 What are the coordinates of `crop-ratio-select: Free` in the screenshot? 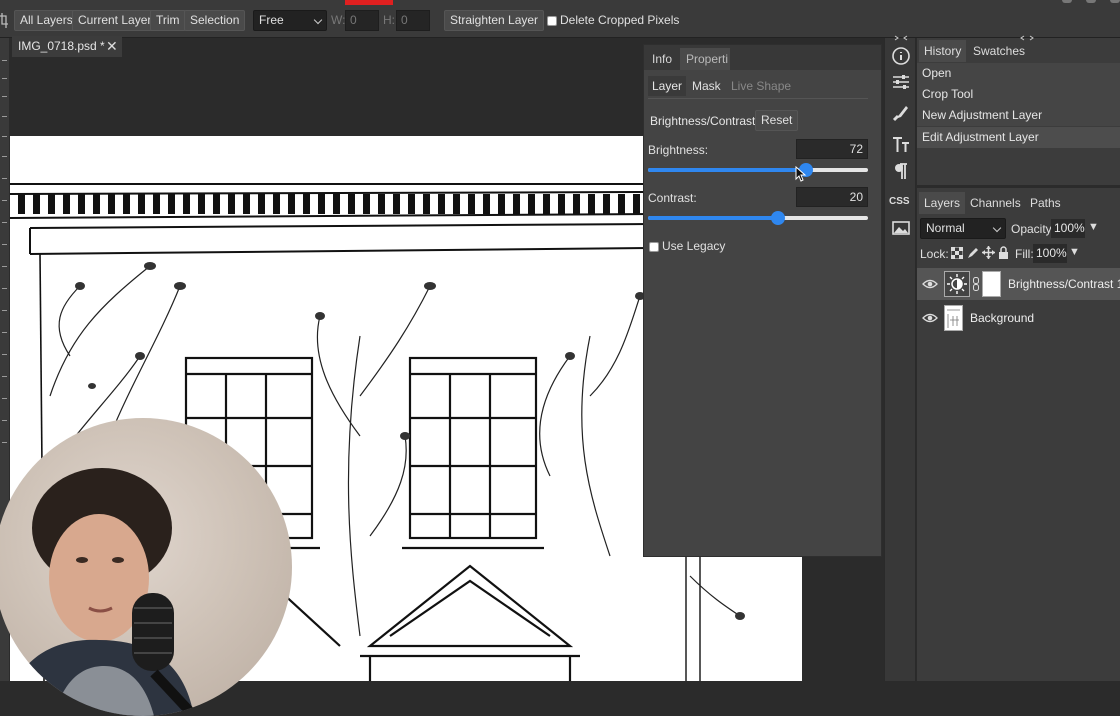 It's located at (290, 20).